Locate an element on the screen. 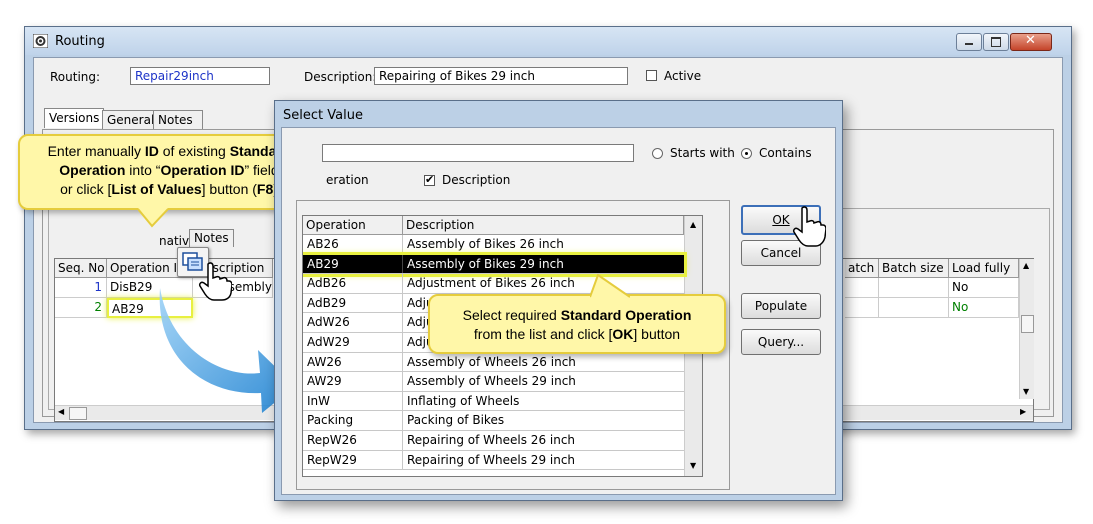 Image resolution: width=1093 pixels, height=524 pixels. list-item: InW Inflating of Wheels is located at coordinates (493, 401).